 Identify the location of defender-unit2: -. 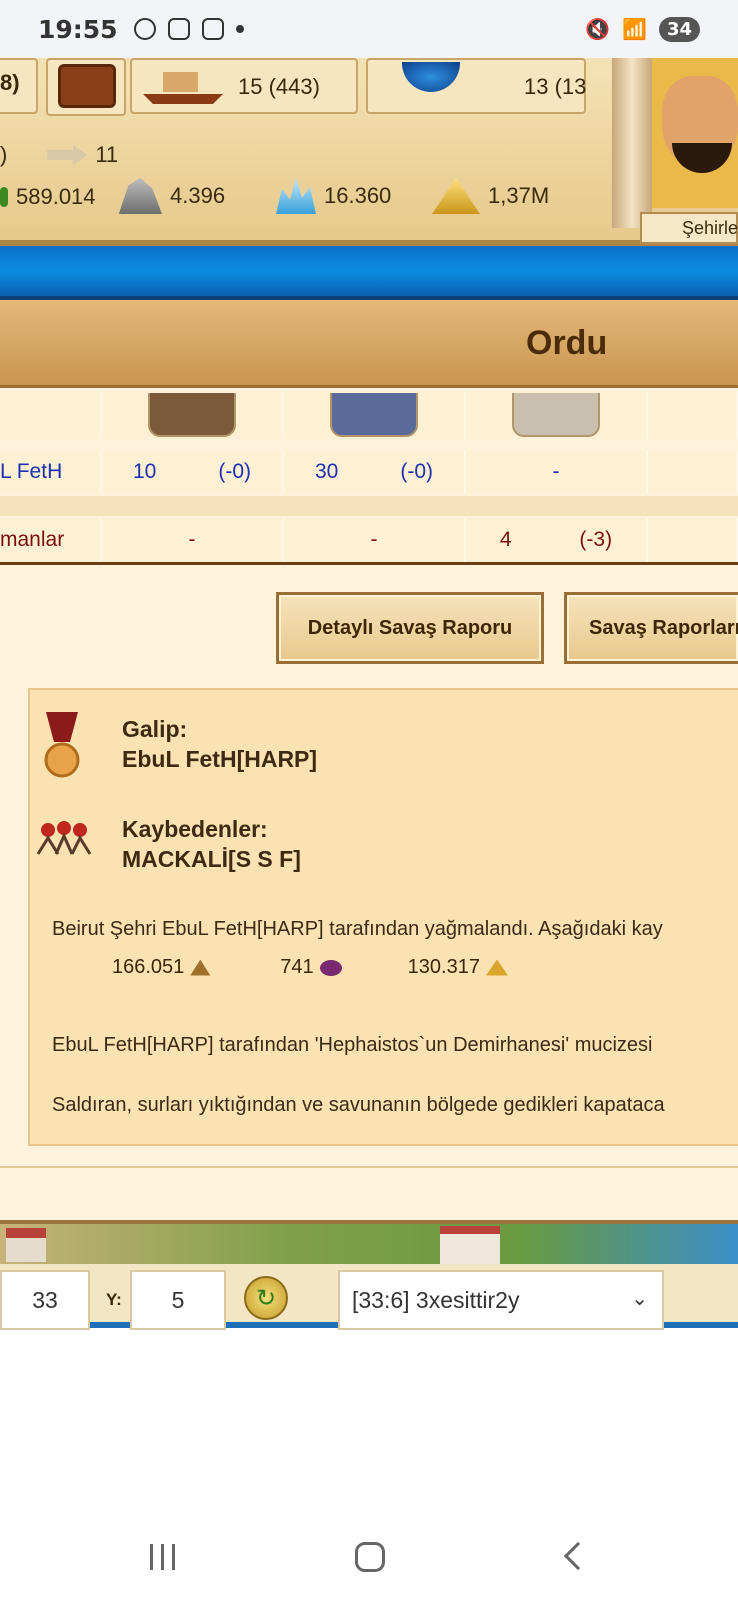
(374, 539).